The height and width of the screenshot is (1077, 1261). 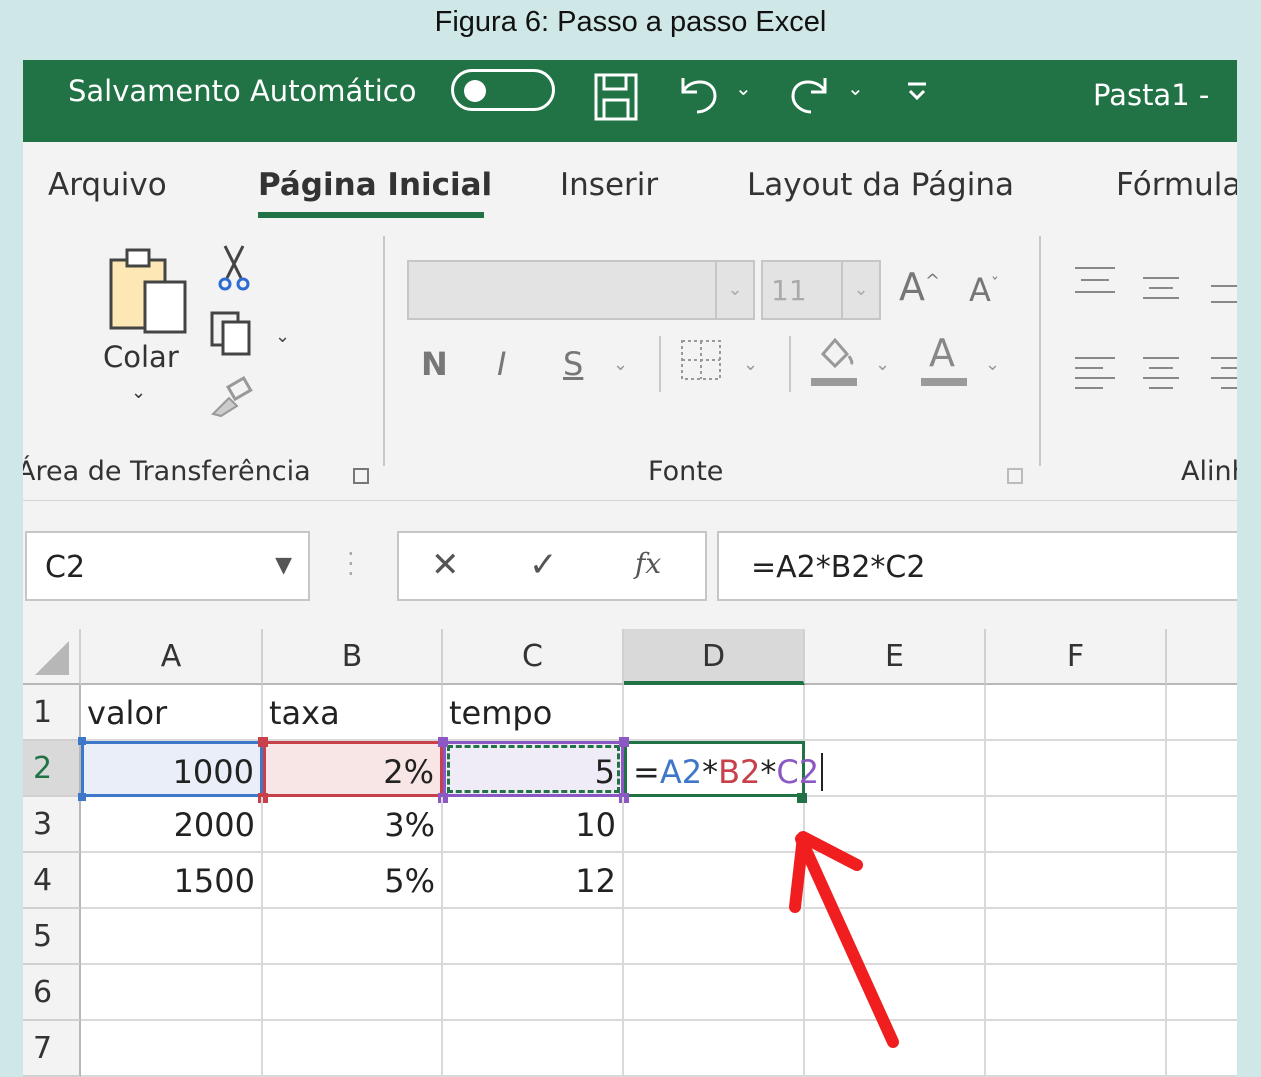 I want to click on bold-button: N, so click(x=434, y=364).